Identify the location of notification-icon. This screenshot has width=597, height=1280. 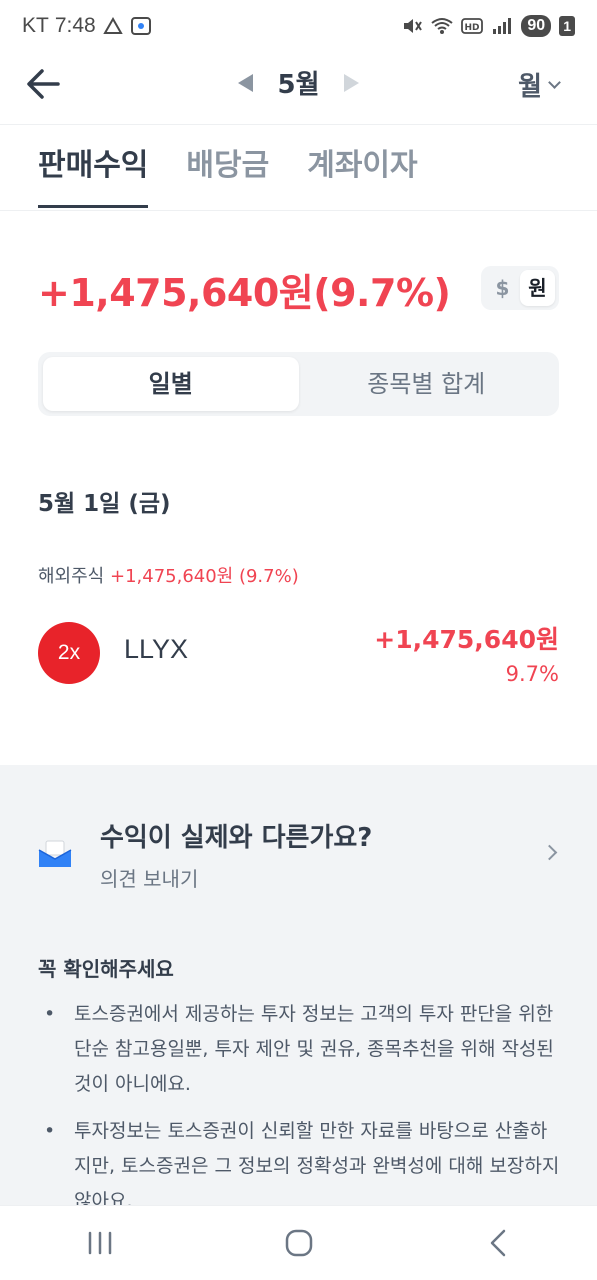
(112, 25).